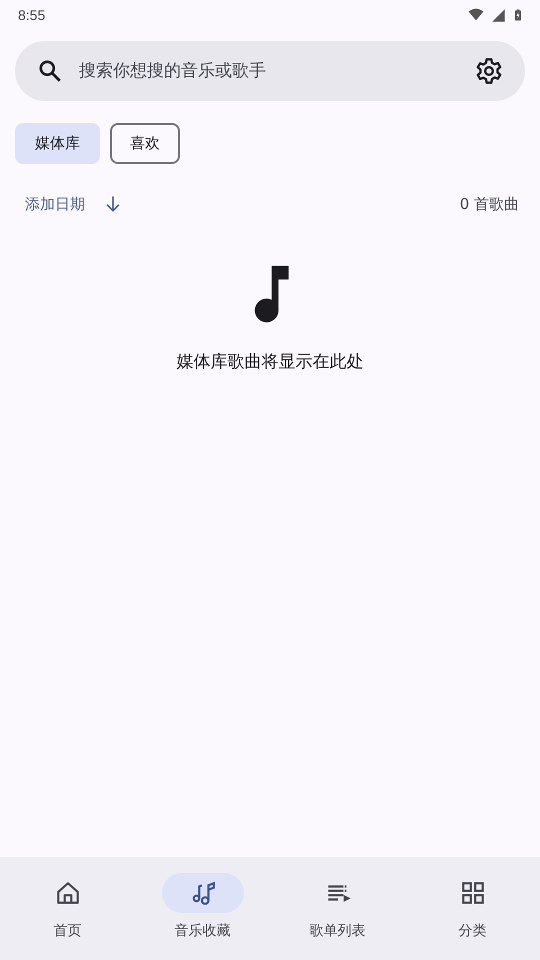 Image resolution: width=540 pixels, height=960 pixels. I want to click on sort-label: 添加日期, so click(55, 204).